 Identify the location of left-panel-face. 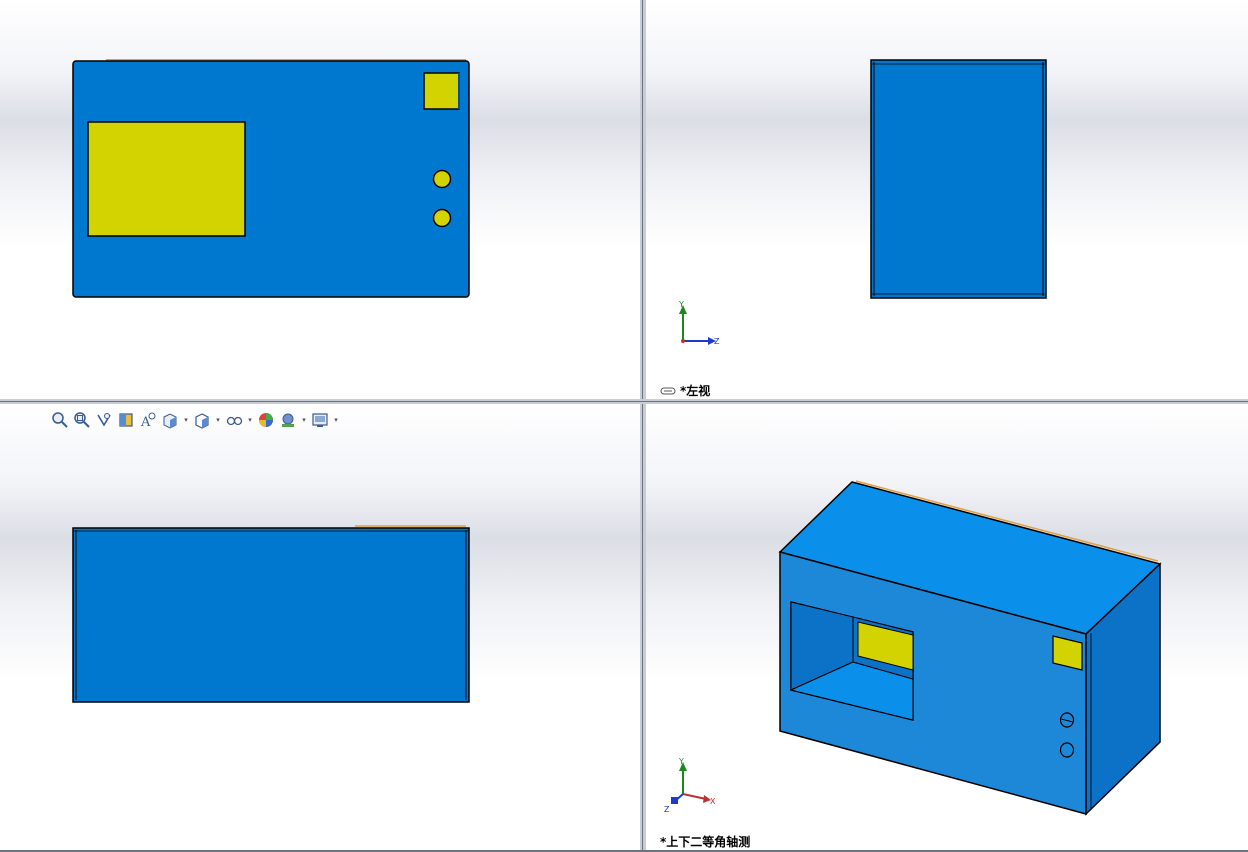
(958, 179).